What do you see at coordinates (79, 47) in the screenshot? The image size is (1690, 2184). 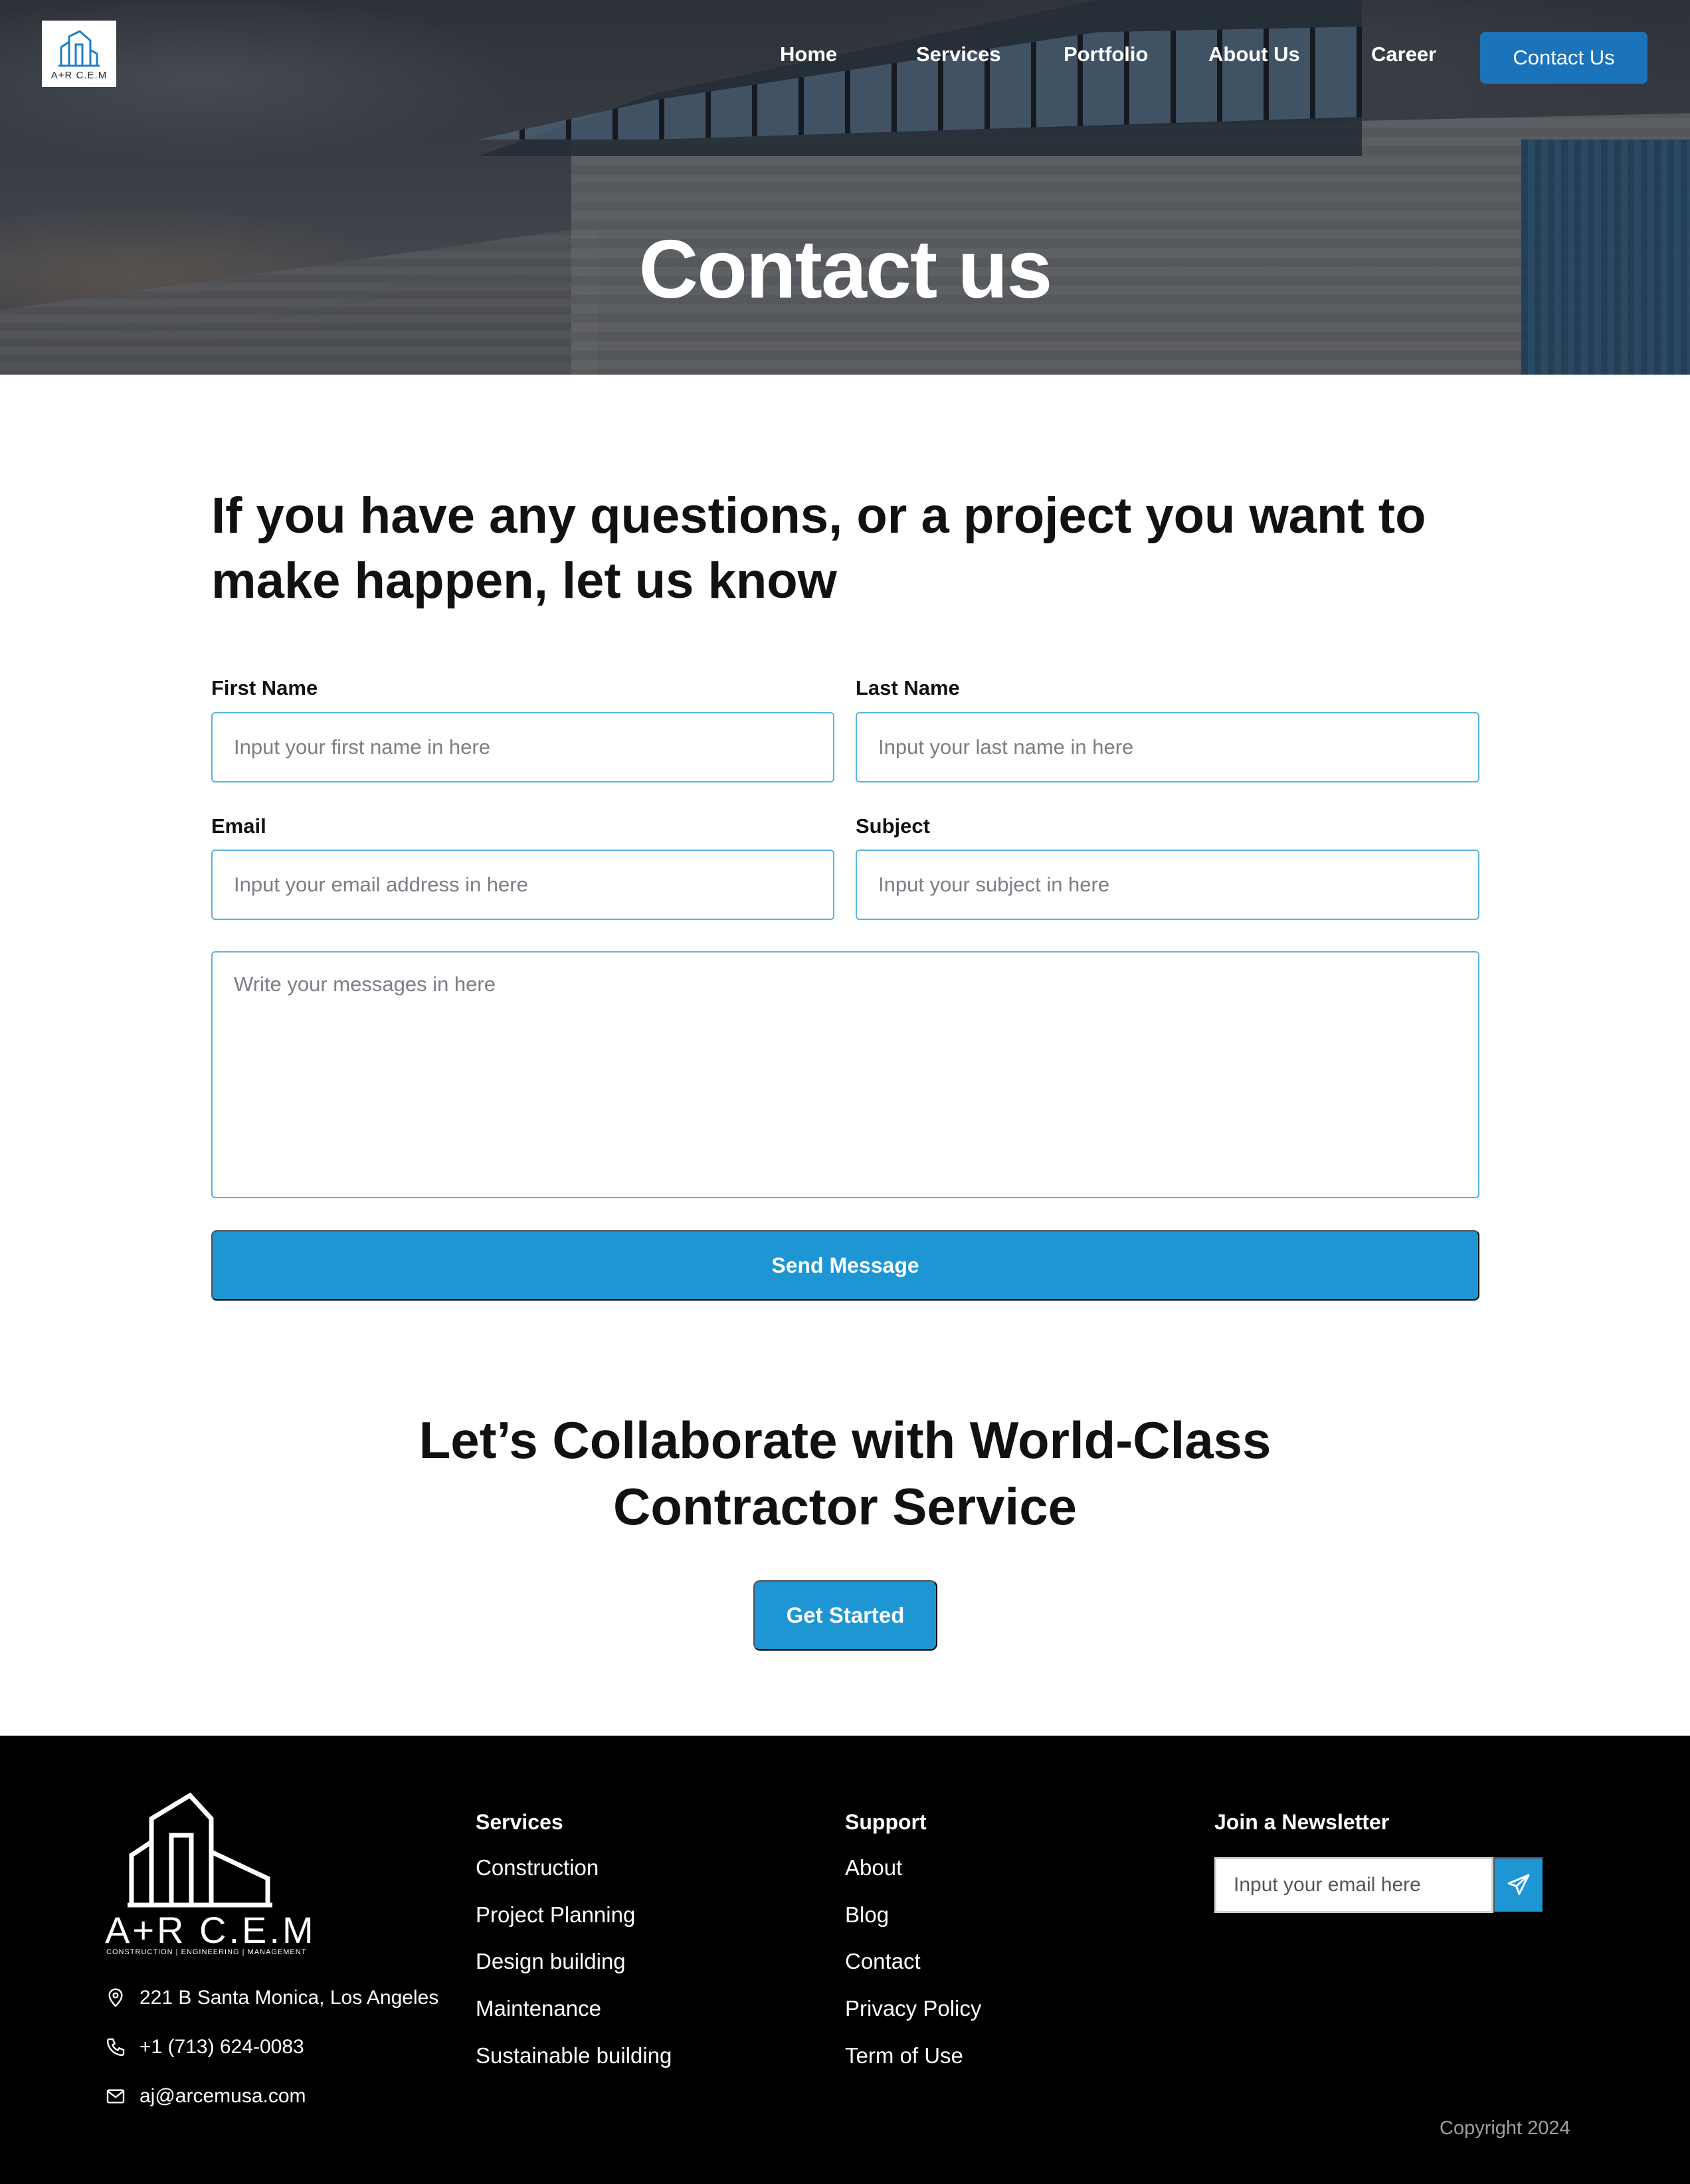 I see `building-logo-icon` at bounding box center [79, 47].